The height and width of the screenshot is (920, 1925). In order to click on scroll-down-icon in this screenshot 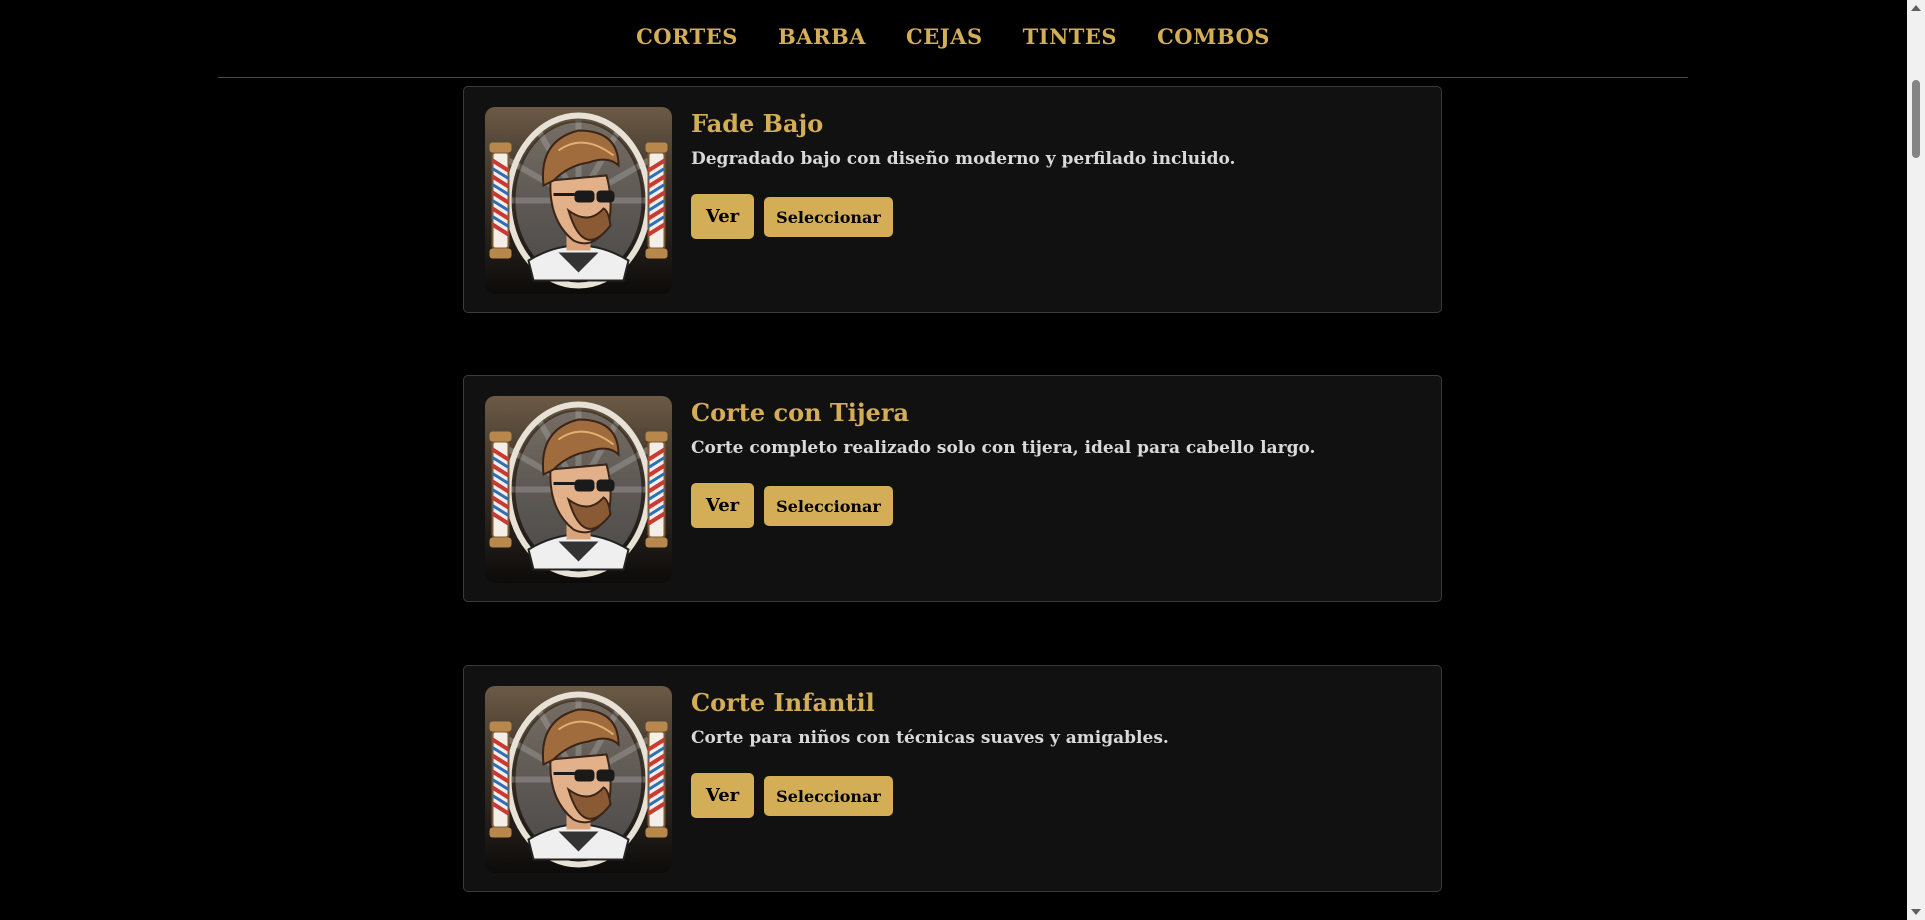, I will do `click(1916, 912)`.